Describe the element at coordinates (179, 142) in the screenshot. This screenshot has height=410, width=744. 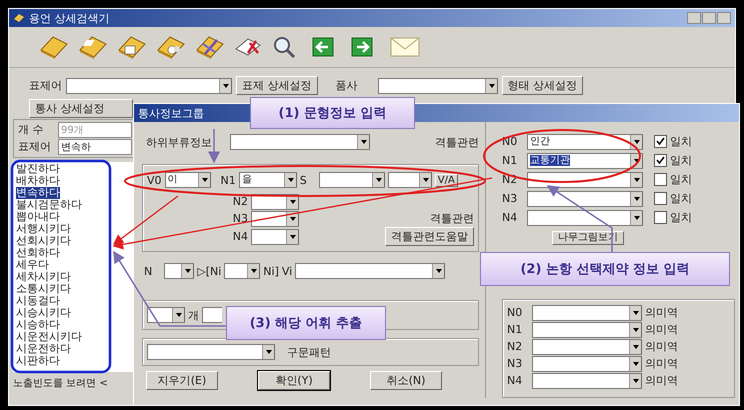
I see `field-label: 하위부류정보` at that location.